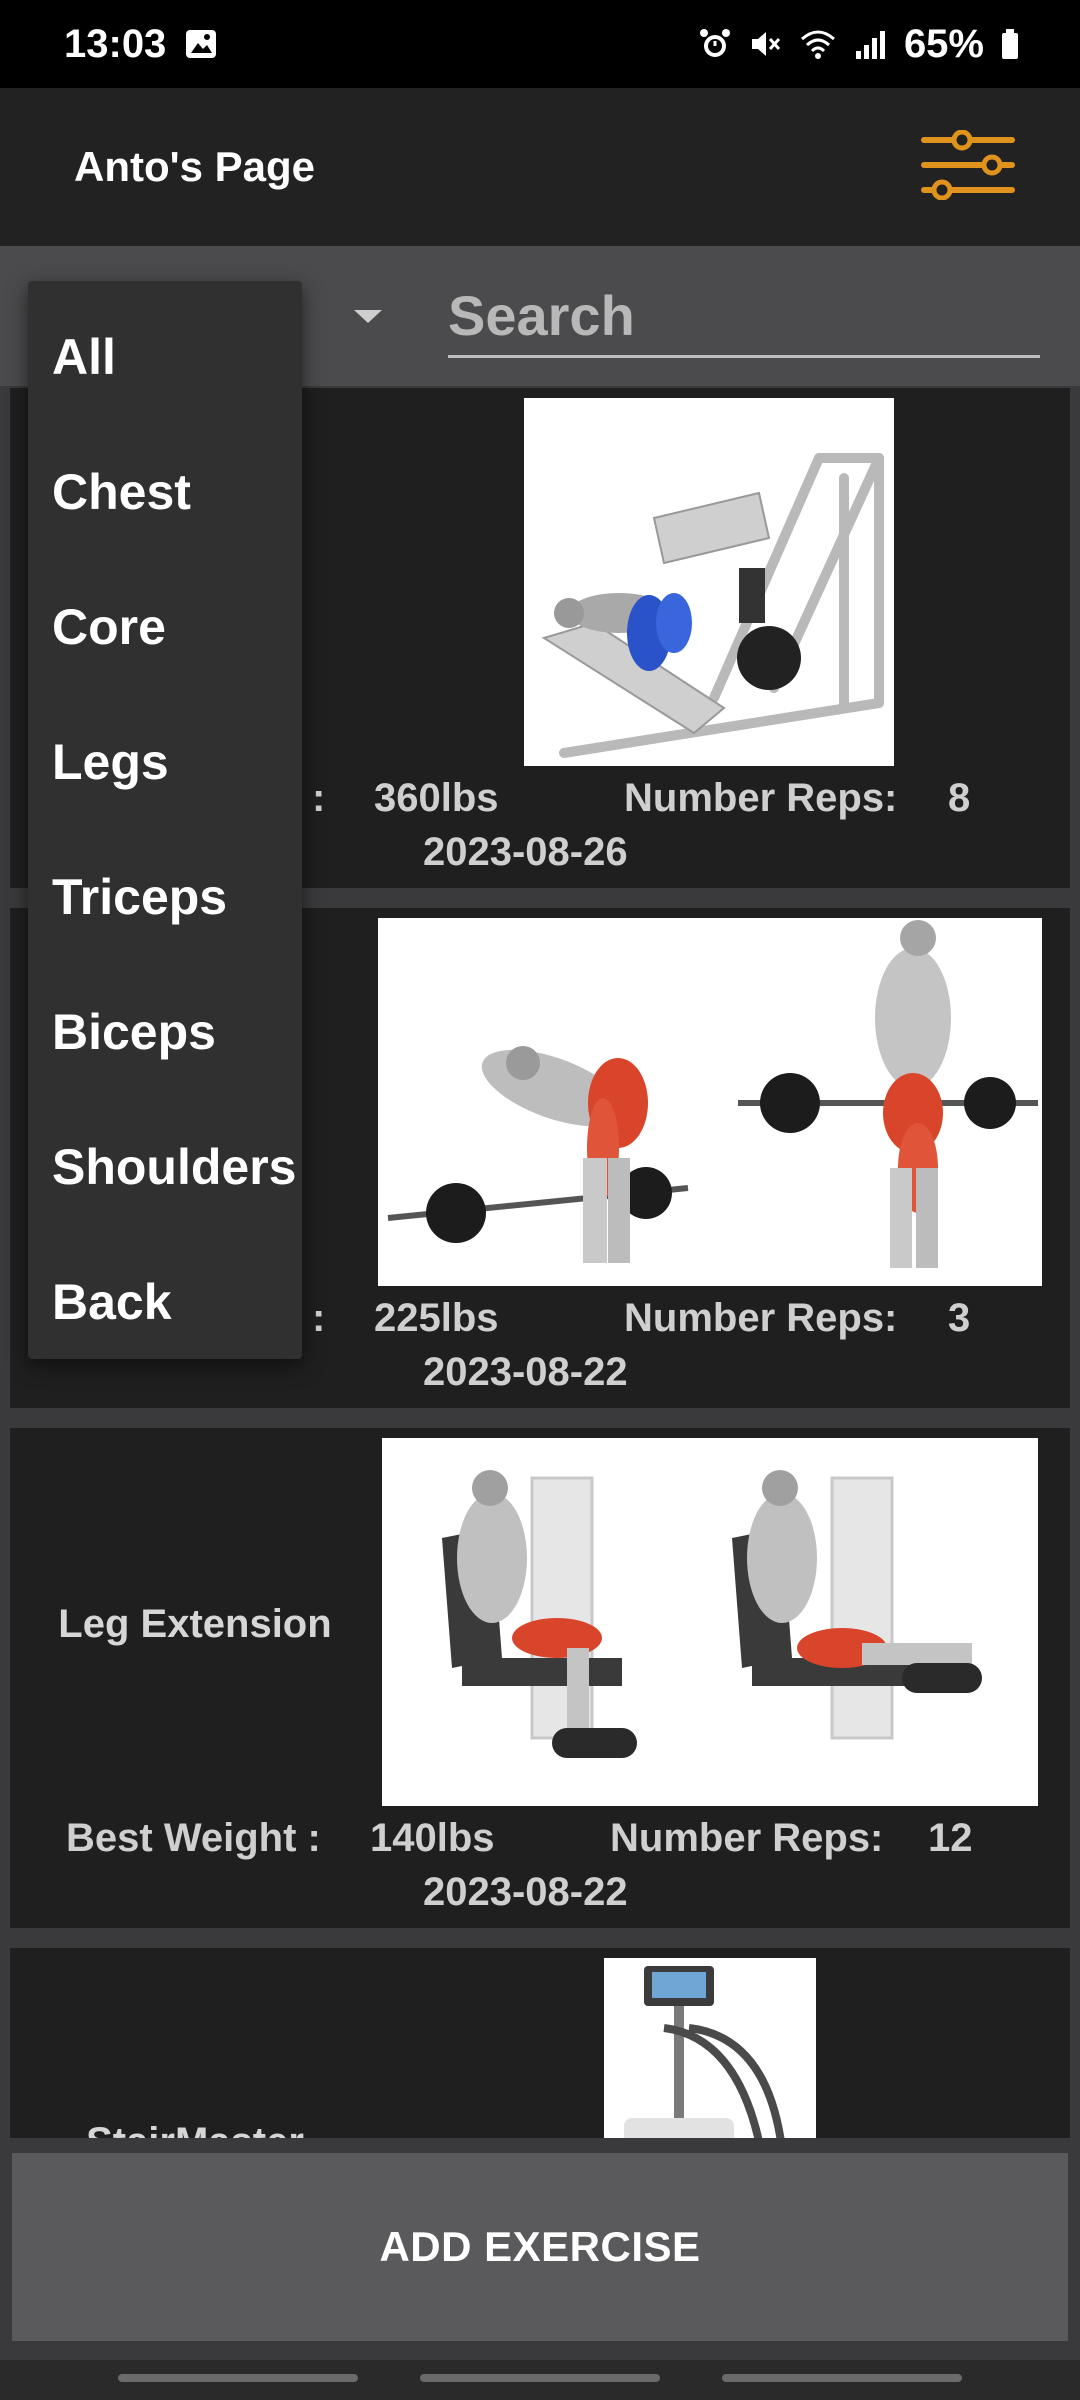  I want to click on dropdown-arrow-icon, so click(368, 316).